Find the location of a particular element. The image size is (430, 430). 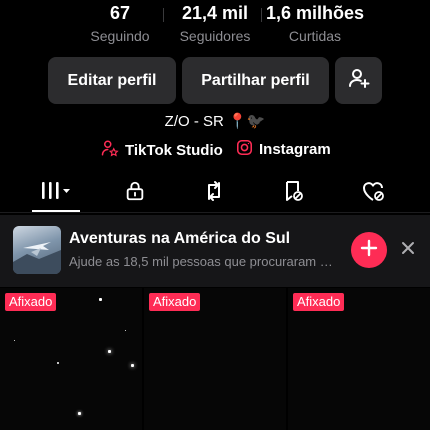

share-profile-button: Partilhar perfil is located at coordinates (255, 80).